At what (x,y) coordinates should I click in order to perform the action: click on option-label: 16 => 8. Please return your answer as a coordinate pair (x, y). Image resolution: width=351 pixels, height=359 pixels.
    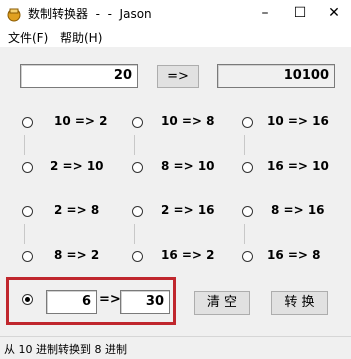
    Looking at the image, I should click on (294, 255).